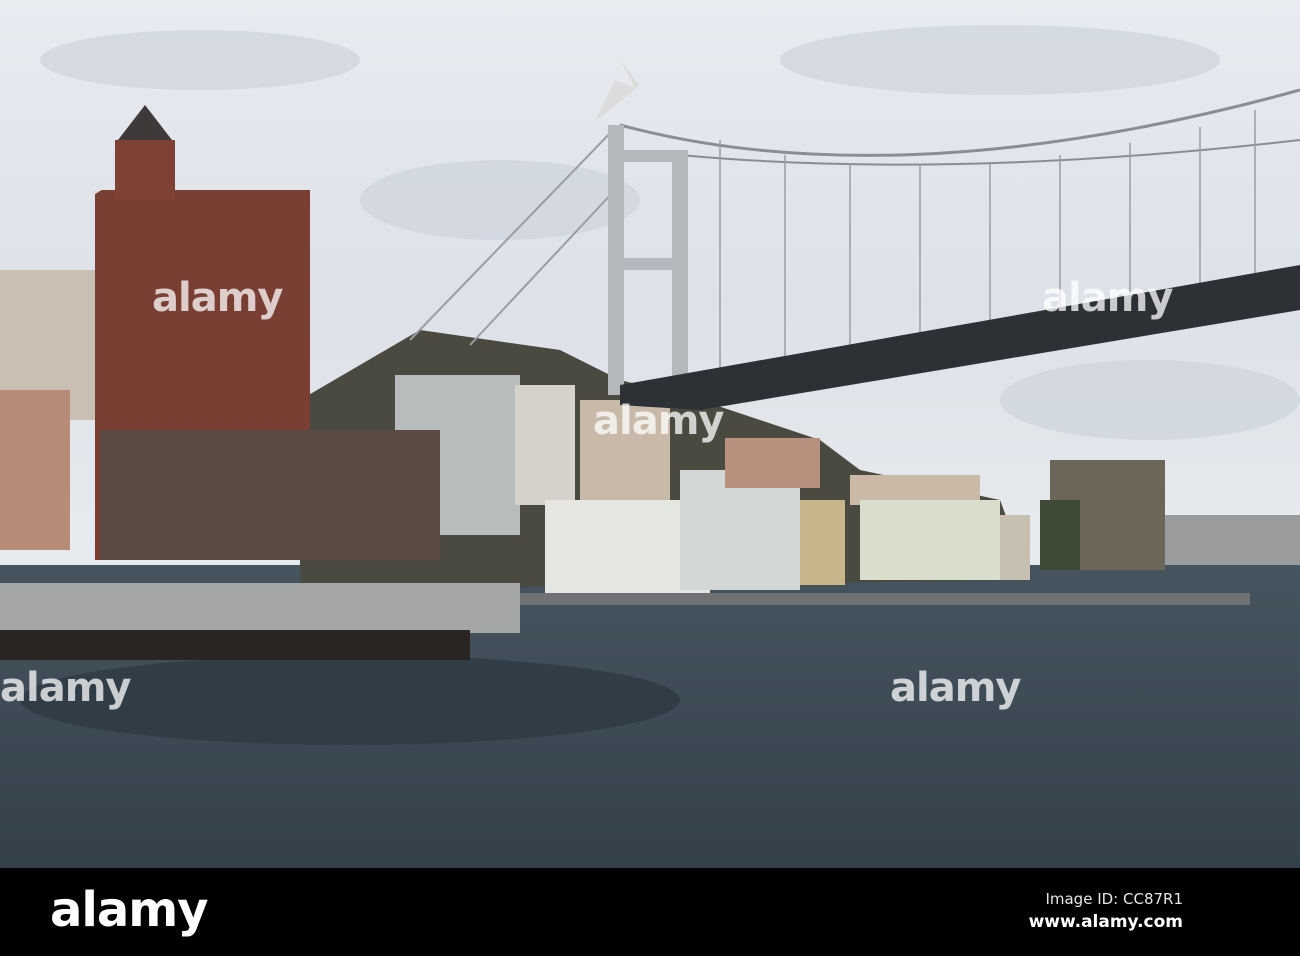  What do you see at coordinates (650, 912) in the screenshot?
I see `footer-bar: alamy Image ID: CC87R1 www.alamy.com` at bounding box center [650, 912].